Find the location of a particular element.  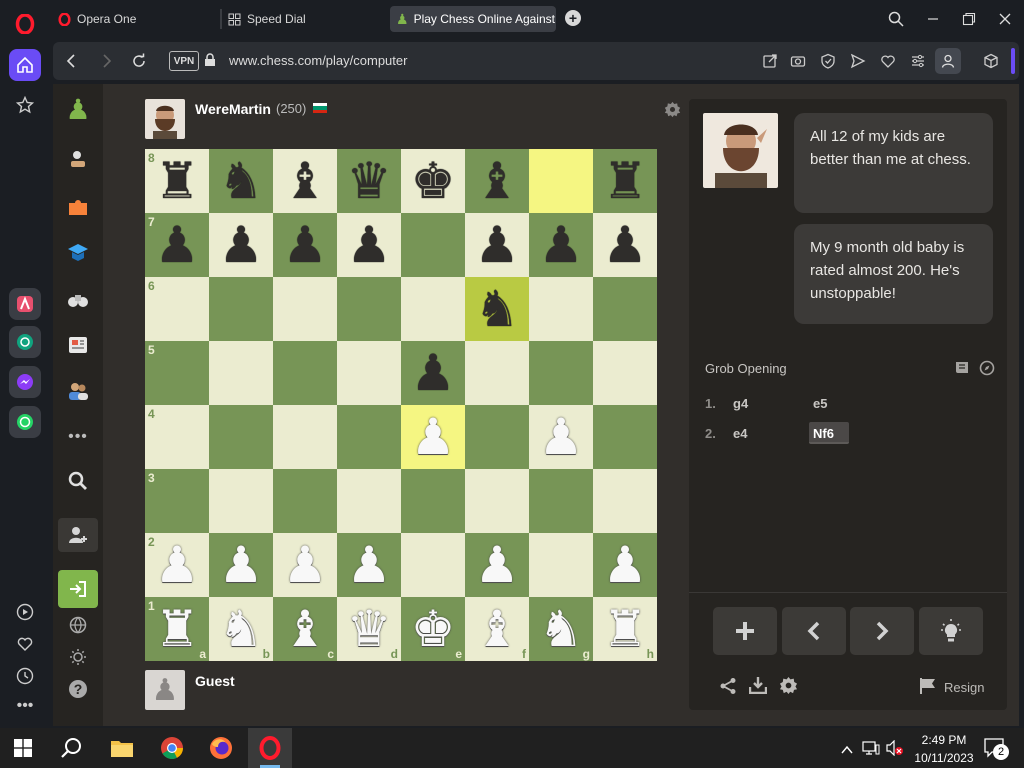

heart-icon is located at coordinates (25, 644).